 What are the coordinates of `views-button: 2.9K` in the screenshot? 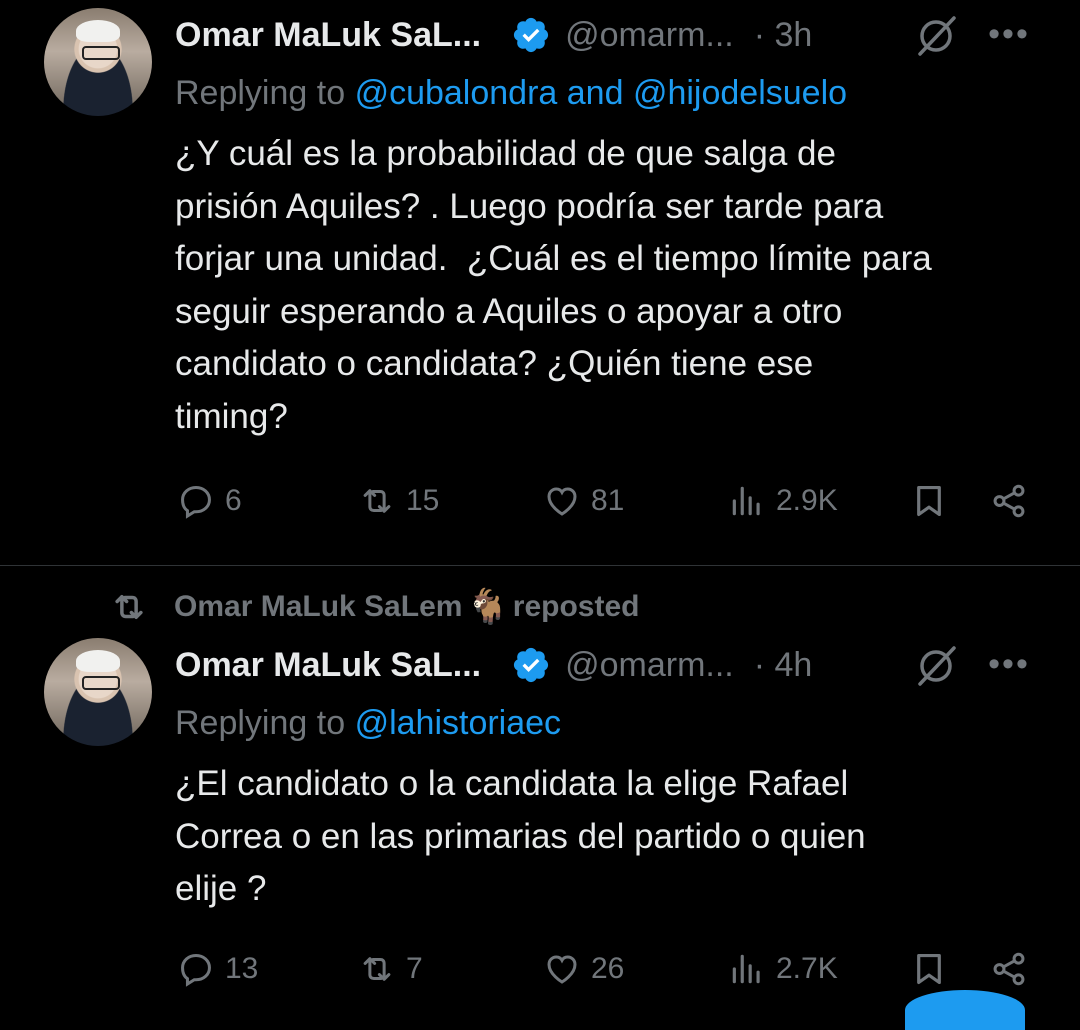 It's located at (783, 501).